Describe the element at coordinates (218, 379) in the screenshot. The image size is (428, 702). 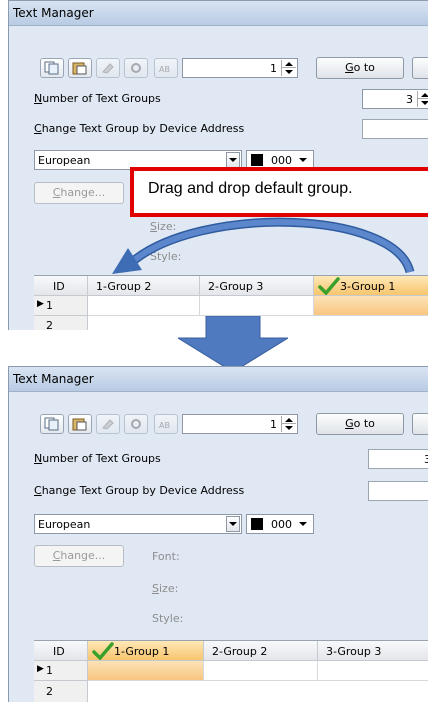
I see `title-bar: Text Manager` at that location.